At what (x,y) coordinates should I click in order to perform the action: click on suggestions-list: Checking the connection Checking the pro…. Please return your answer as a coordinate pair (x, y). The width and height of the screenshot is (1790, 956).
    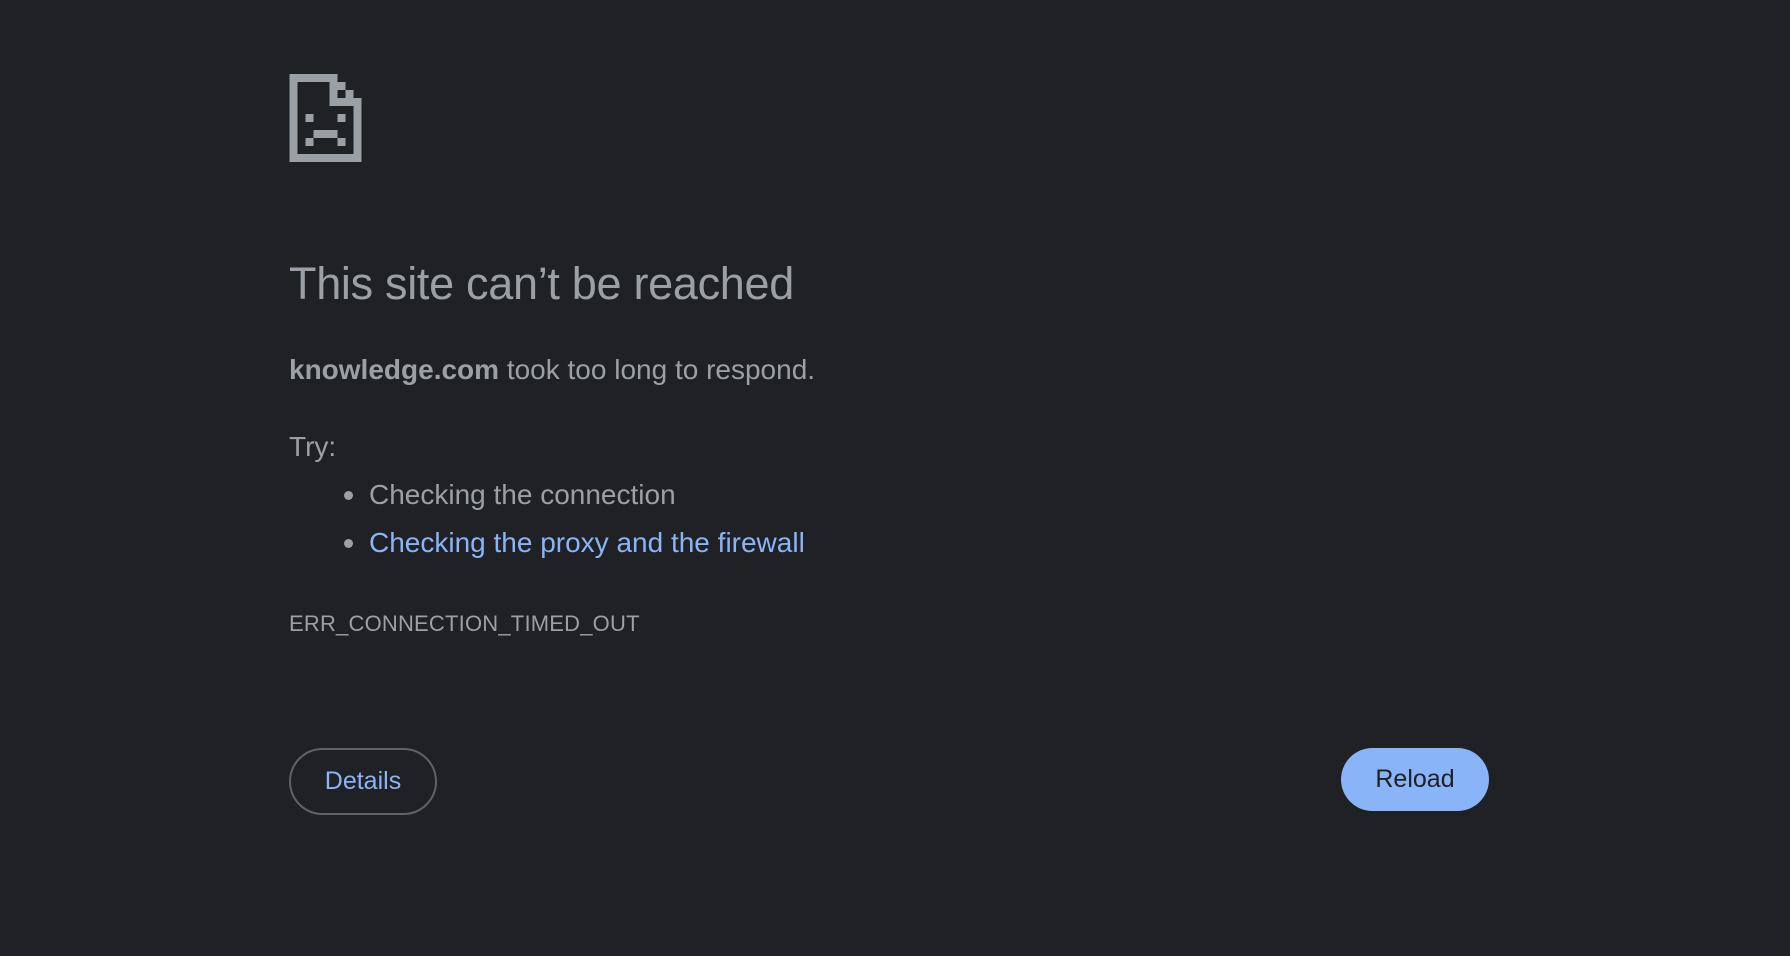
    Looking at the image, I should click on (547, 525).